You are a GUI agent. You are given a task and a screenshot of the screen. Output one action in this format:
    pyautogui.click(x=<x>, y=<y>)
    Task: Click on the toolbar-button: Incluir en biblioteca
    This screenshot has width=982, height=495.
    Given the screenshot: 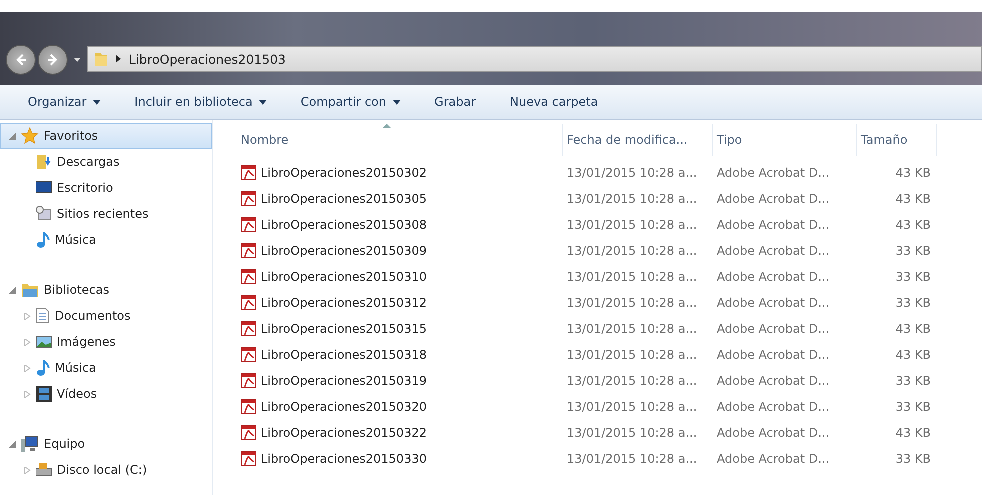 What is the action you would take?
    pyautogui.click(x=200, y=102)
    